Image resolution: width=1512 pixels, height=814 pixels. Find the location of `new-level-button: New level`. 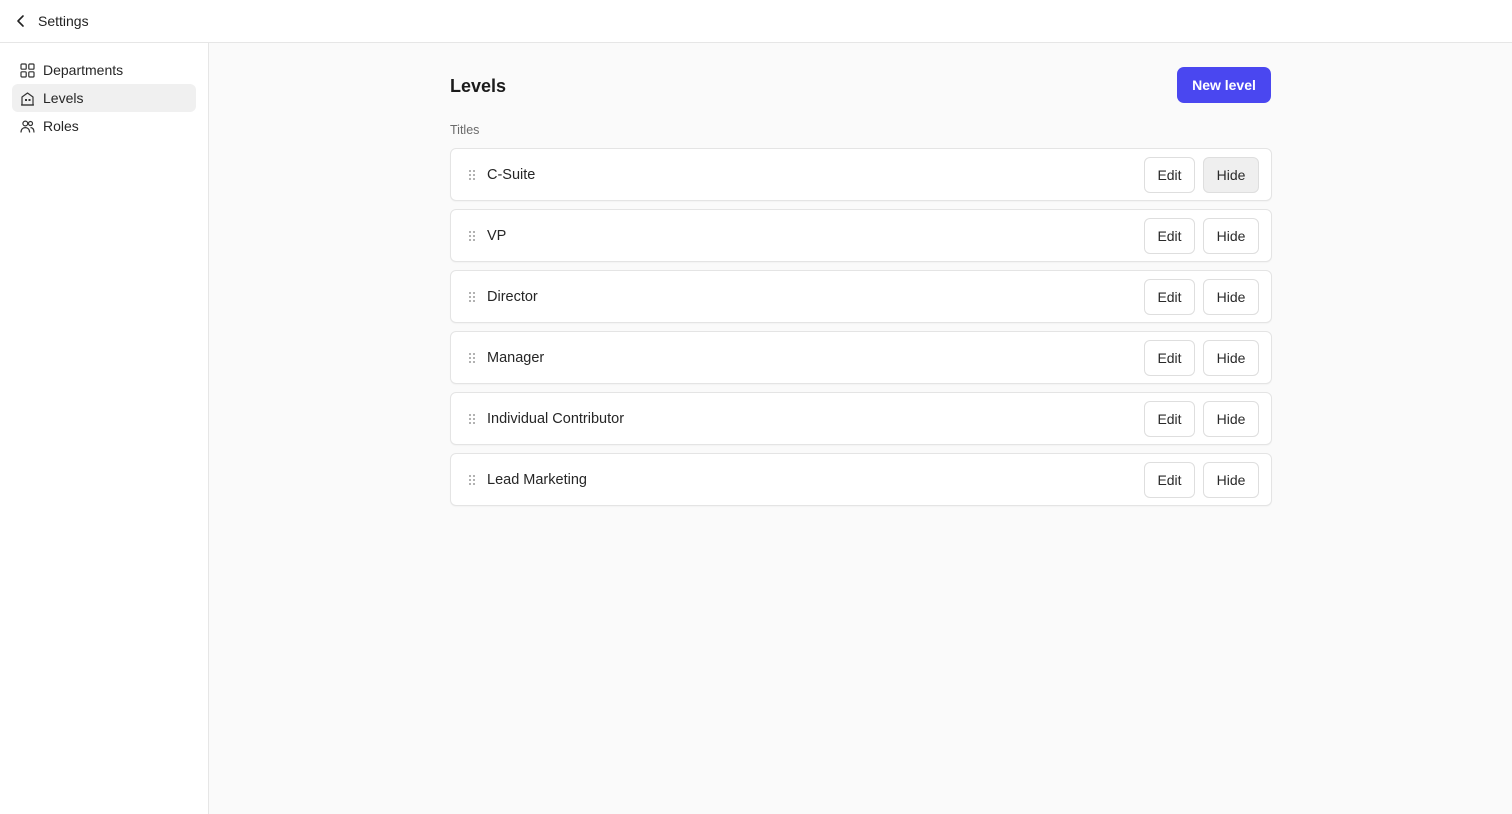

new-level-button: New level is located at coordinates (1224, 85).